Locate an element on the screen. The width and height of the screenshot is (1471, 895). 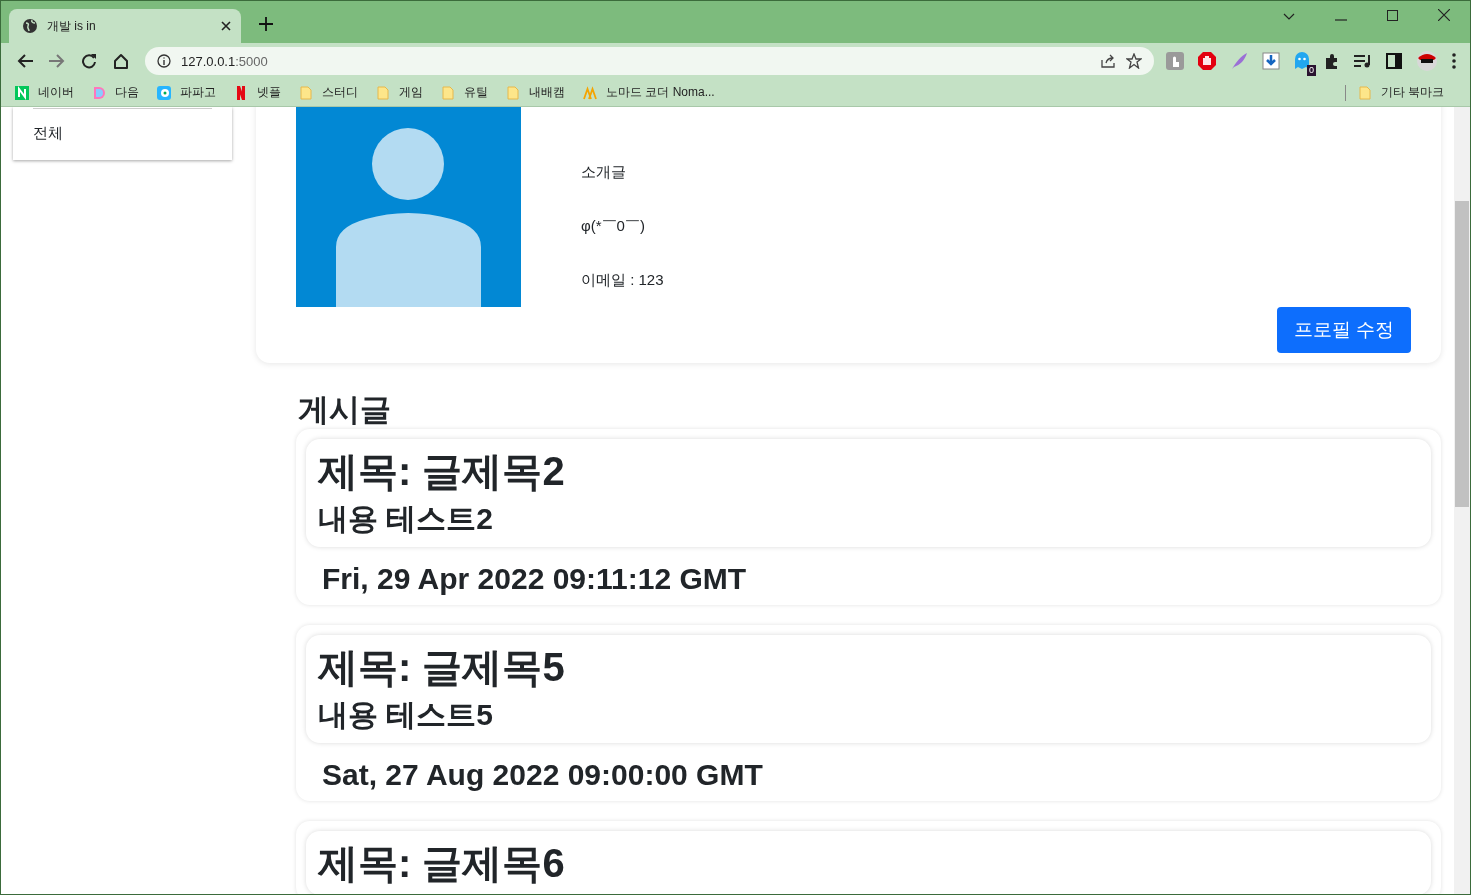
tab-title: 개발 is in is located at coordinates (72, 26).